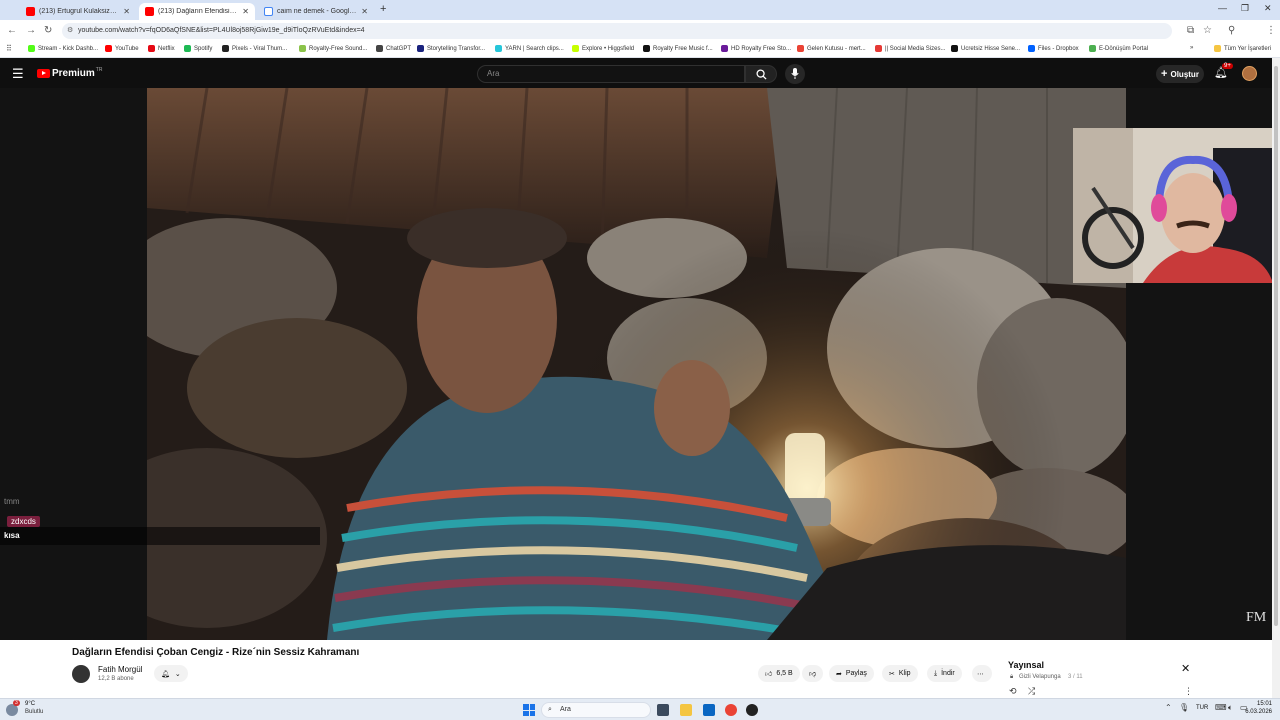  Describe the element at coordinates (892, 674) in the screenshot. I see `scissors-icon: ✂` at that location.